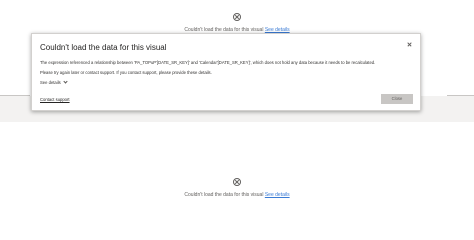 The width and height of the screenshot is (474, 240). I want to click on close-button: Close, so click(397, 99).